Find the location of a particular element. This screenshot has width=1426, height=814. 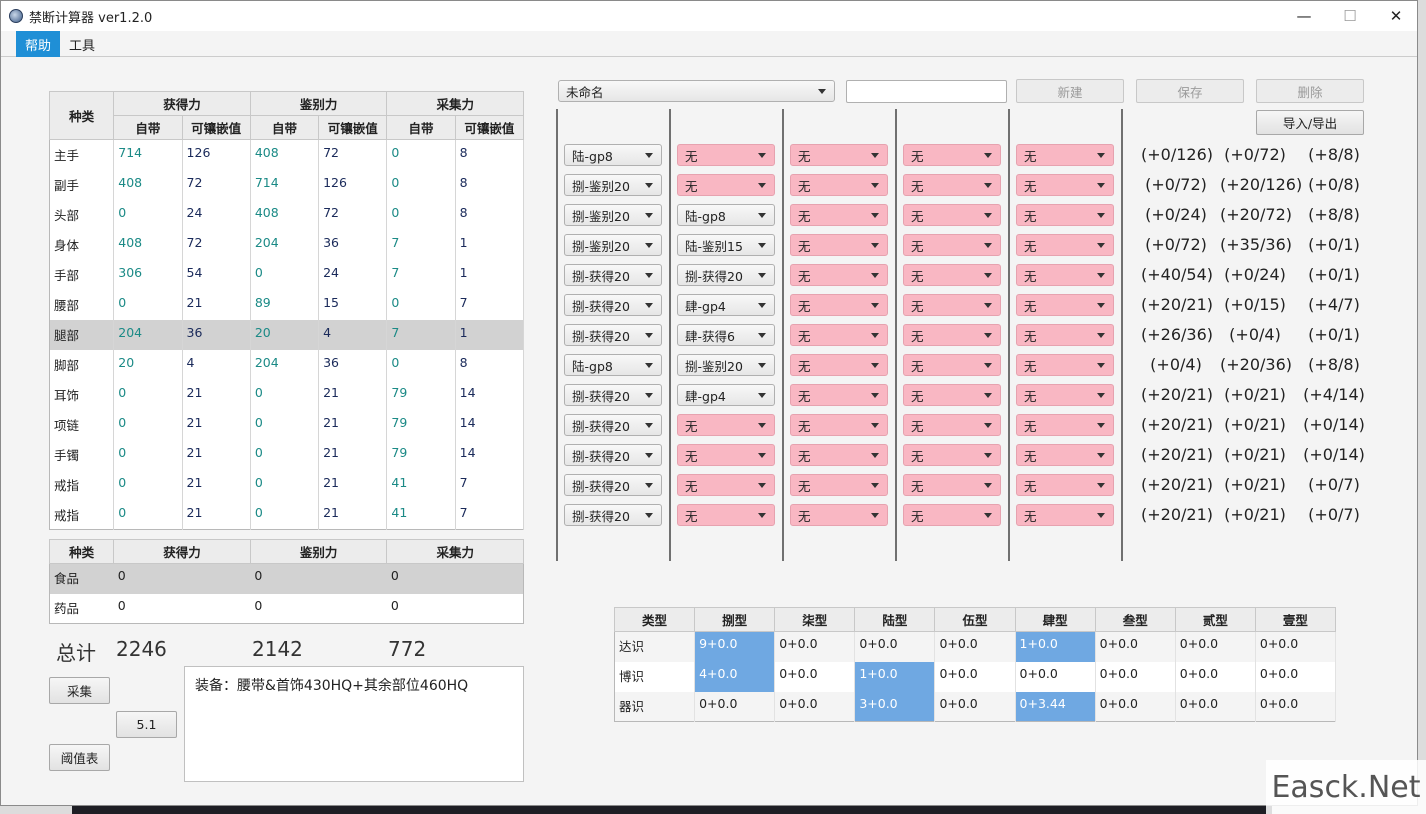

food-row: 药品 0 0 0 is located at coordinates (287, 609).